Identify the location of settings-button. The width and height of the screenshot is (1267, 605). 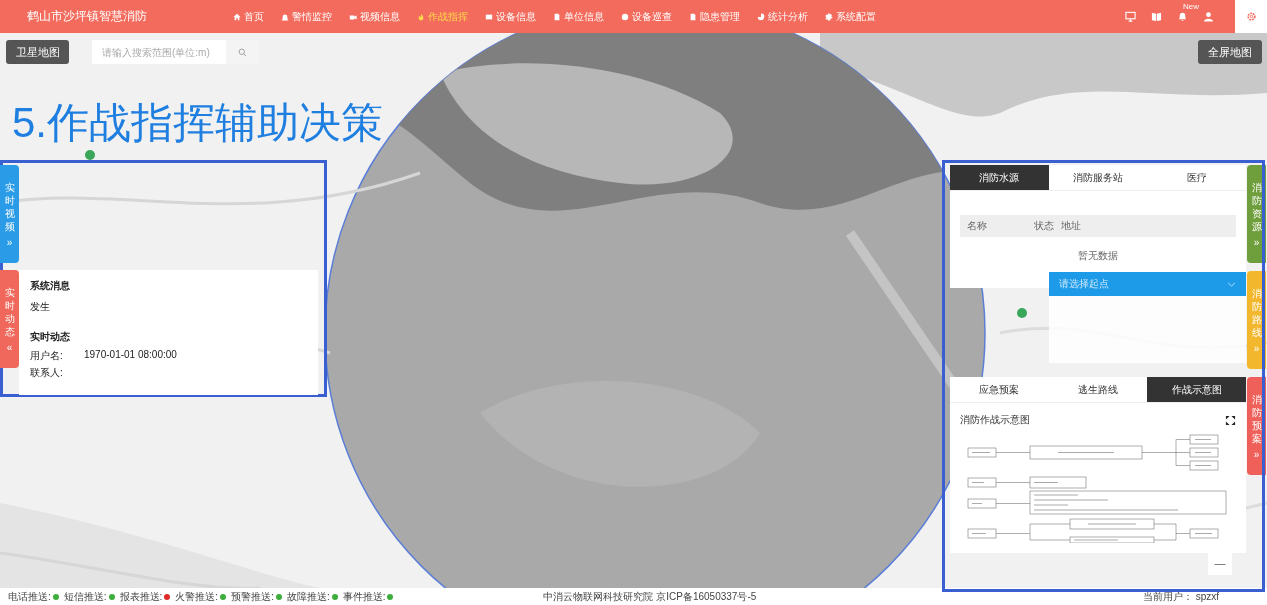
(1251, 16).